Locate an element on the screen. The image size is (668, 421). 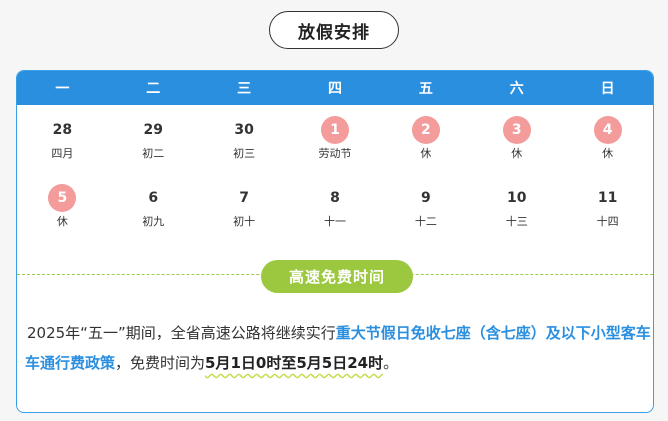
day-note: 初九 is located at coordinates (153, 221).